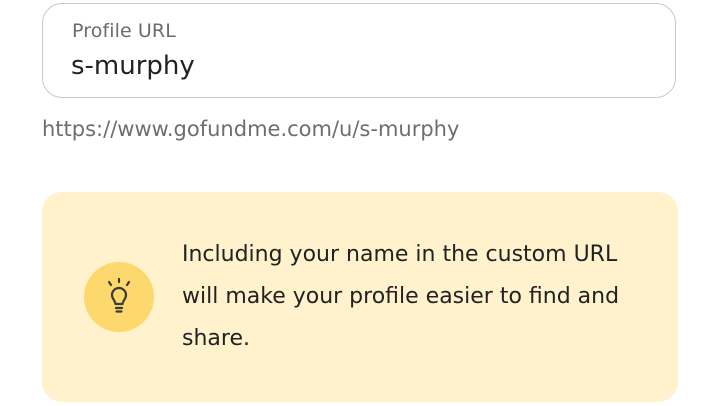  I want to click on profile-url-preview: https://www.gofundme.com/u/s-murphy, so click(251, 129).